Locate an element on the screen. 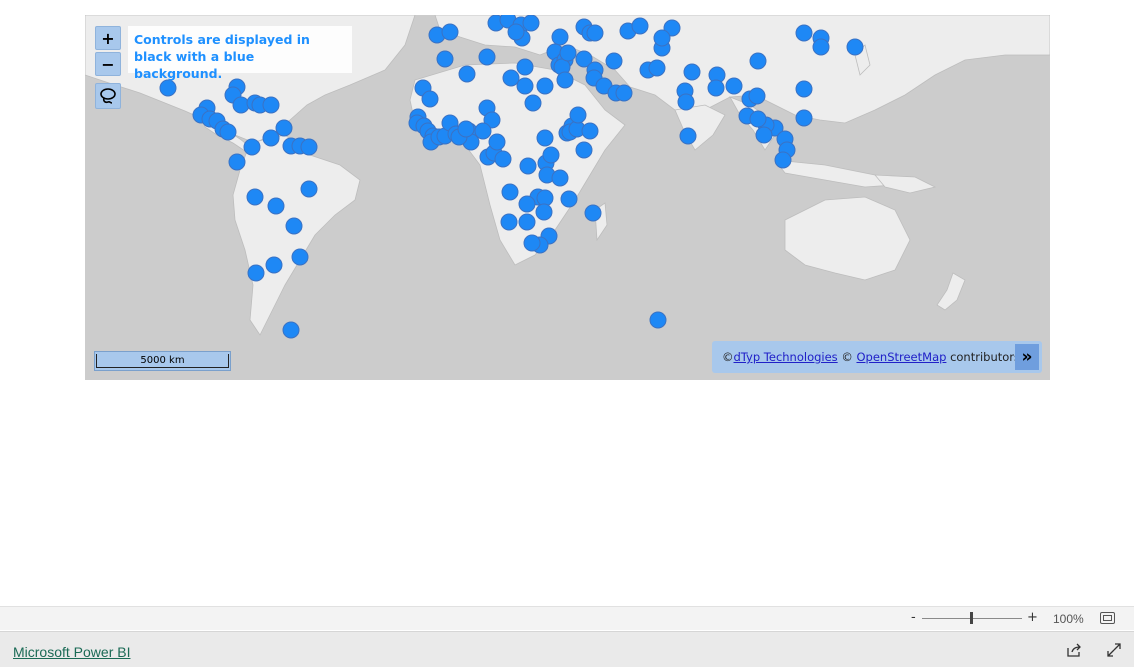 The height and width of the screenshot is (667, 1134). attribution-prefix: © is located at coordinates (728, 357).